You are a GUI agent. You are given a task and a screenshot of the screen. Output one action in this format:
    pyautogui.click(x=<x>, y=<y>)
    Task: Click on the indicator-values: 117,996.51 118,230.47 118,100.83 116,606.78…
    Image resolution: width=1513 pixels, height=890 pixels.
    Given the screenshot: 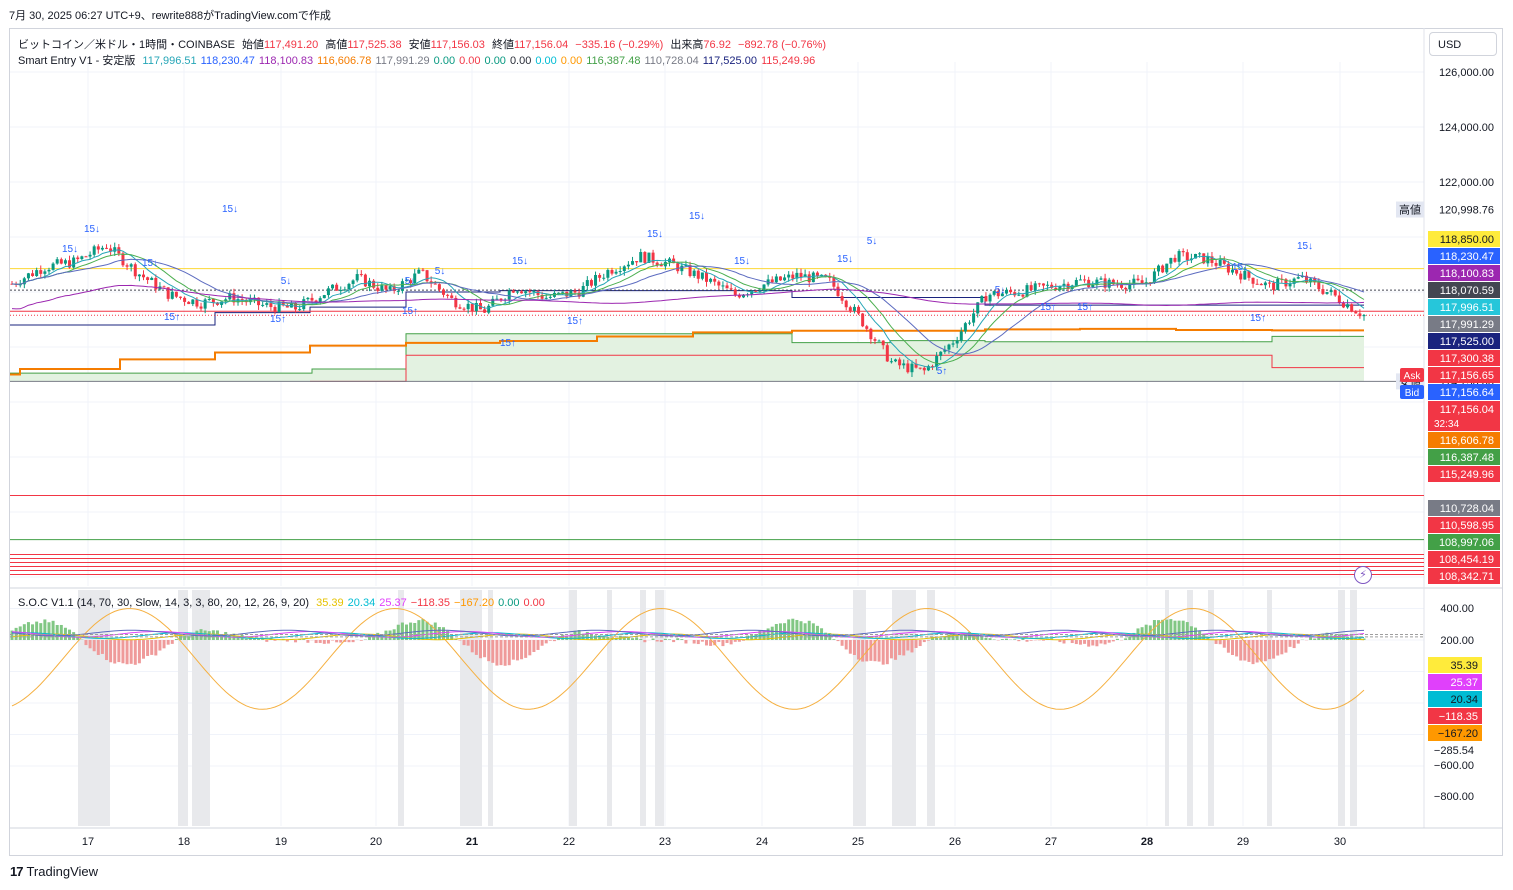 What is the action you would take?
    pyautogui.click(x=480, y=61)
    